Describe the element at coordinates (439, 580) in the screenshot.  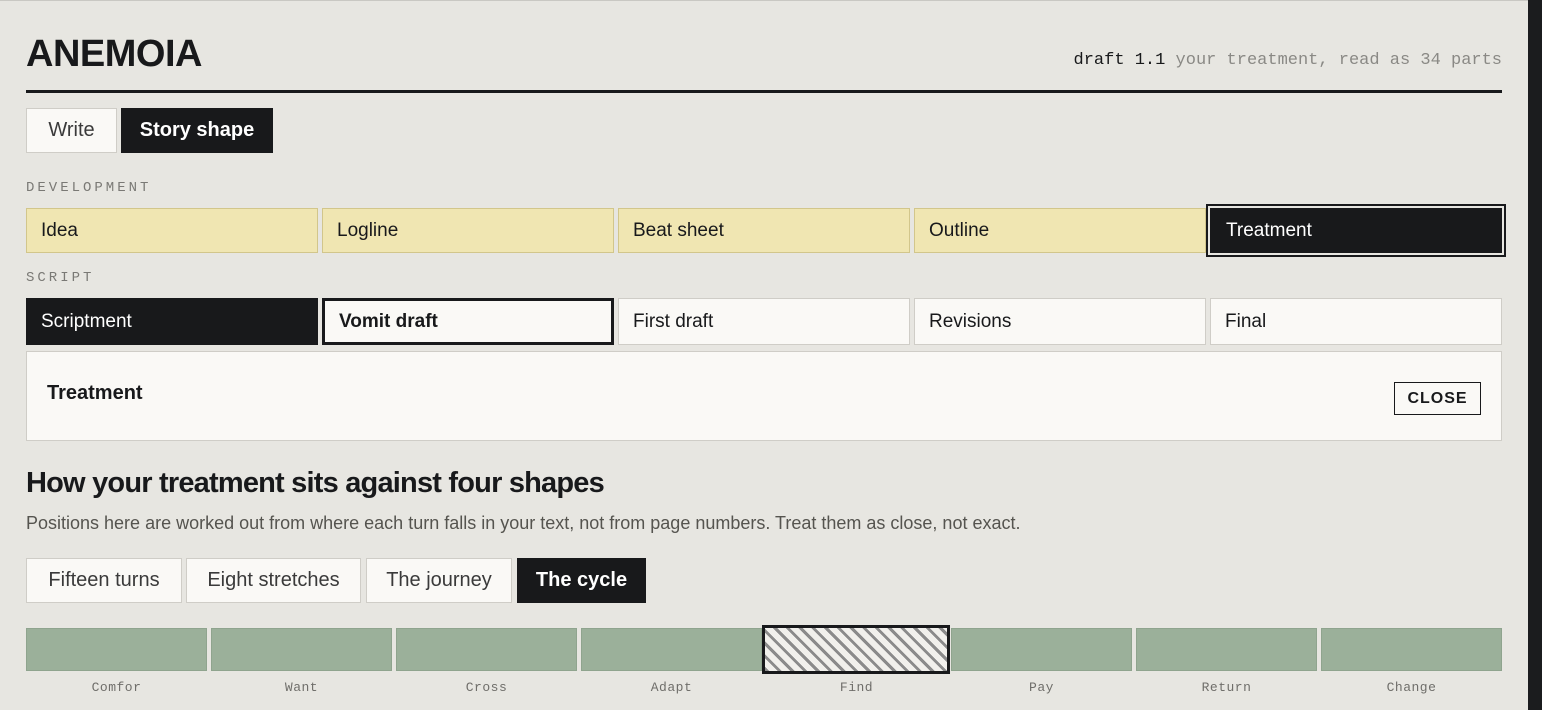
I see `tab-the-journey: The journey` at that location.